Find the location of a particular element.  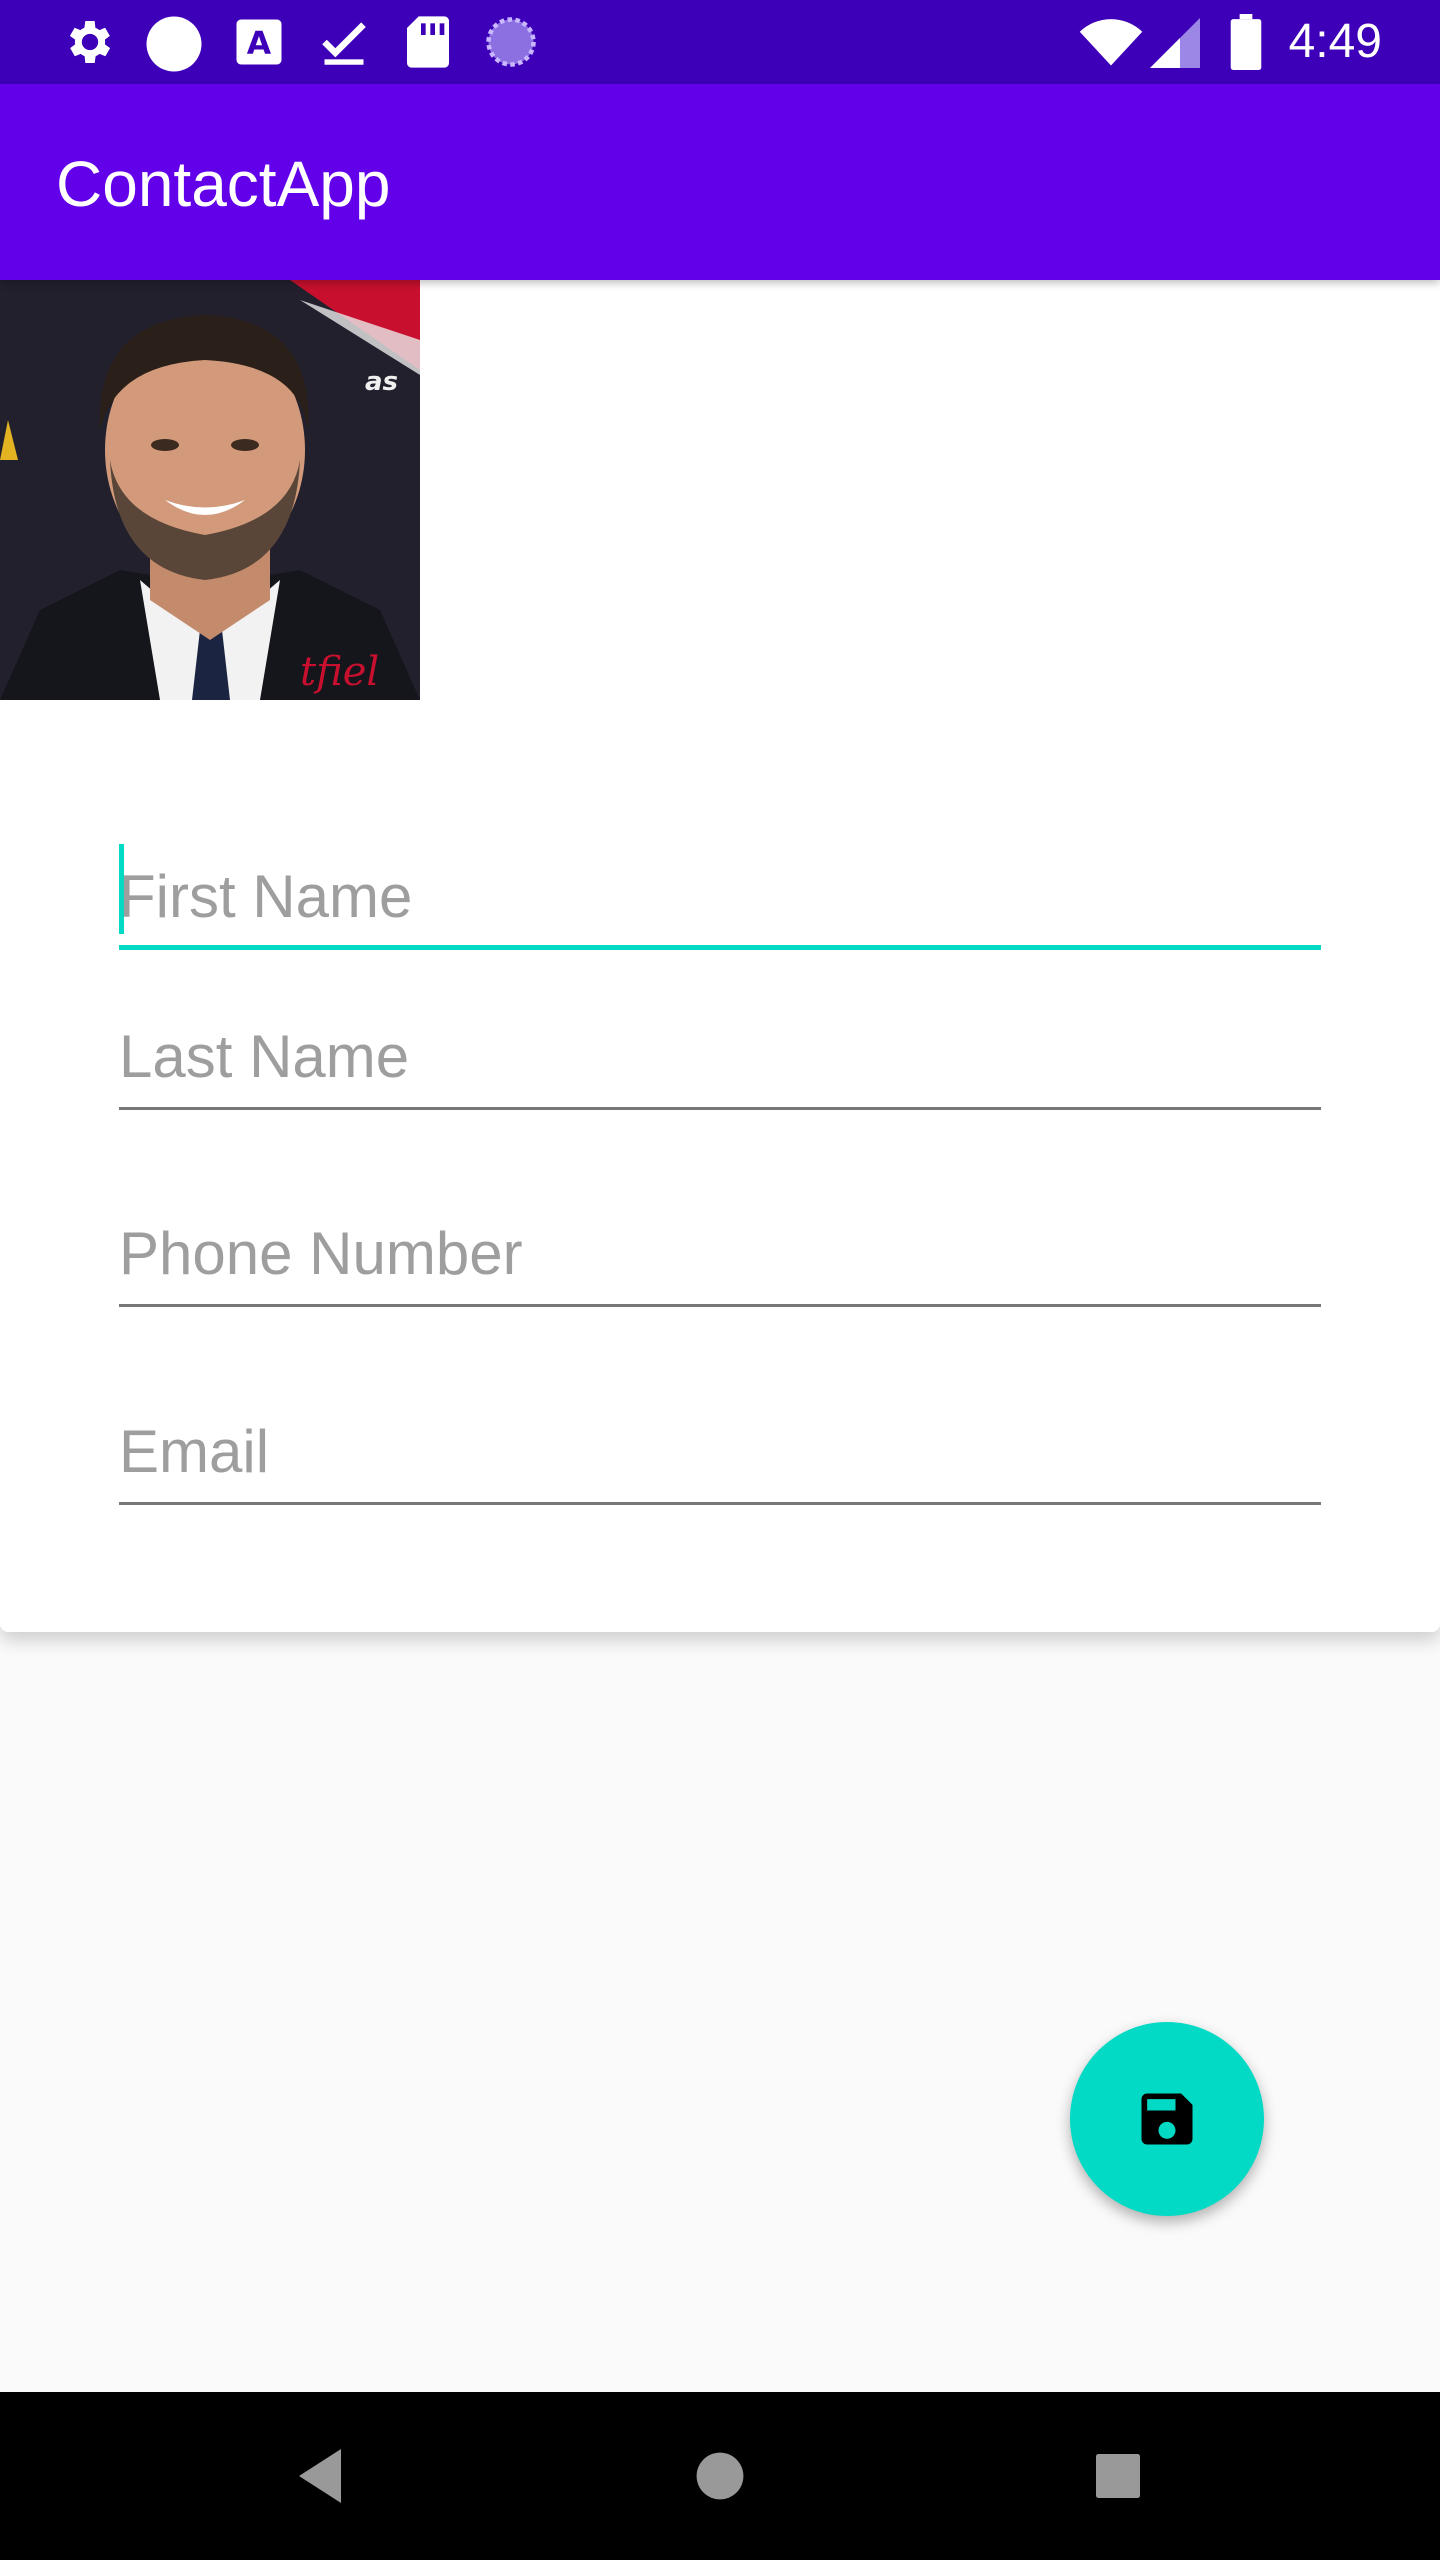

navigation-bar is located at coordinates (720, 2476).